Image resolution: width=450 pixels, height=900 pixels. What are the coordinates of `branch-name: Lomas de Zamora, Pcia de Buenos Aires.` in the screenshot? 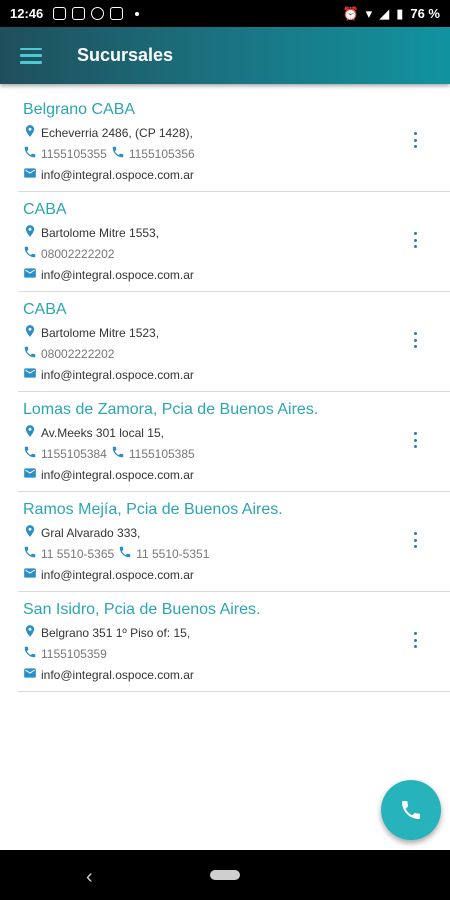 It's located at (171, 409).